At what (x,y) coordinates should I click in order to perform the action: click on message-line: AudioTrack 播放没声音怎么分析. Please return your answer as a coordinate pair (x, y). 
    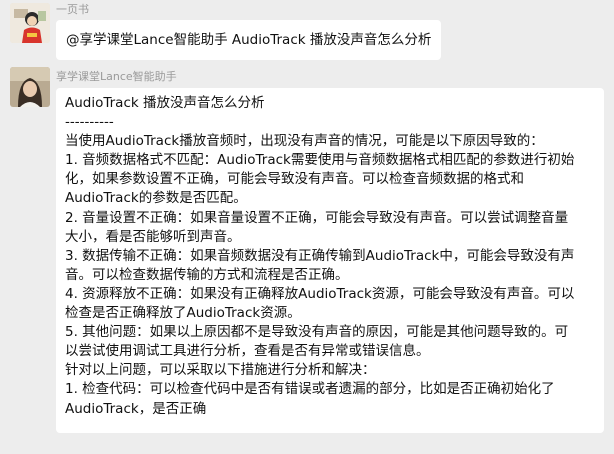
    Looking at the image, I should click on (165, 103).